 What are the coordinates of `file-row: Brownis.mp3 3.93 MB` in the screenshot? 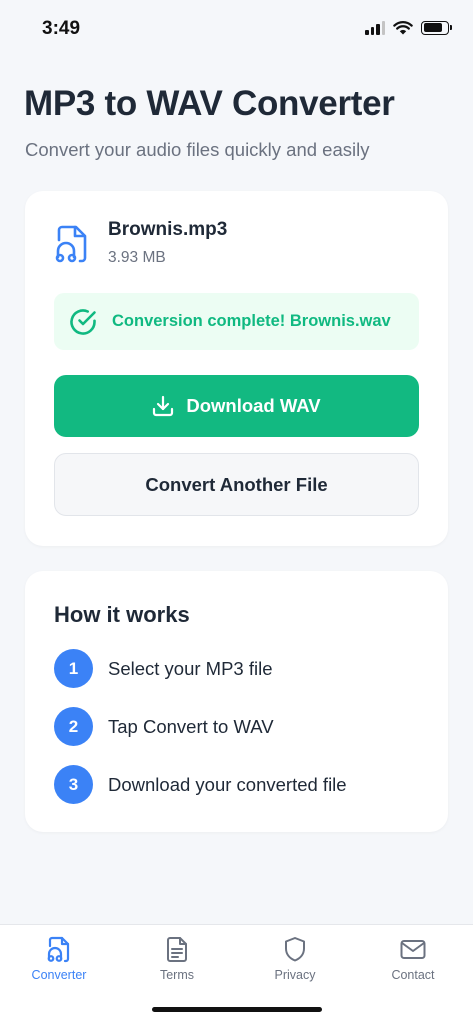 It's located at (140, 243).